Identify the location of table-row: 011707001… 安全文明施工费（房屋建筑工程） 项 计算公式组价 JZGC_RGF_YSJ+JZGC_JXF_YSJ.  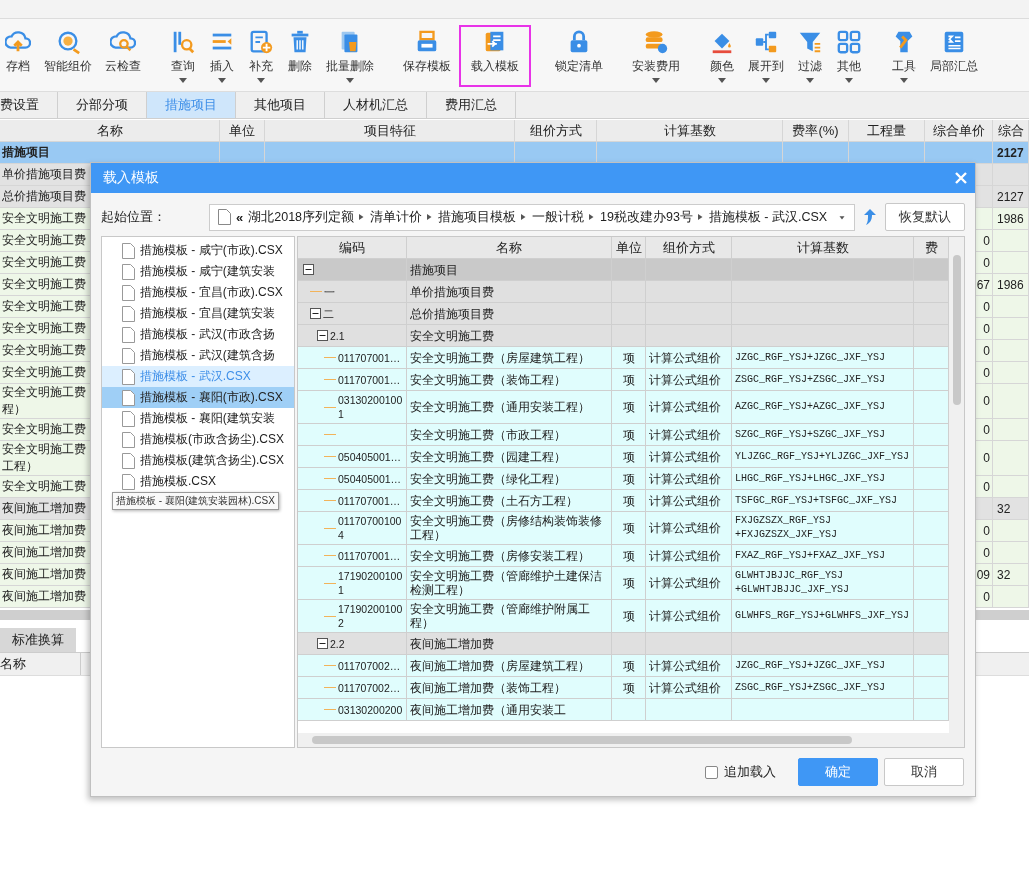
(623, 358).